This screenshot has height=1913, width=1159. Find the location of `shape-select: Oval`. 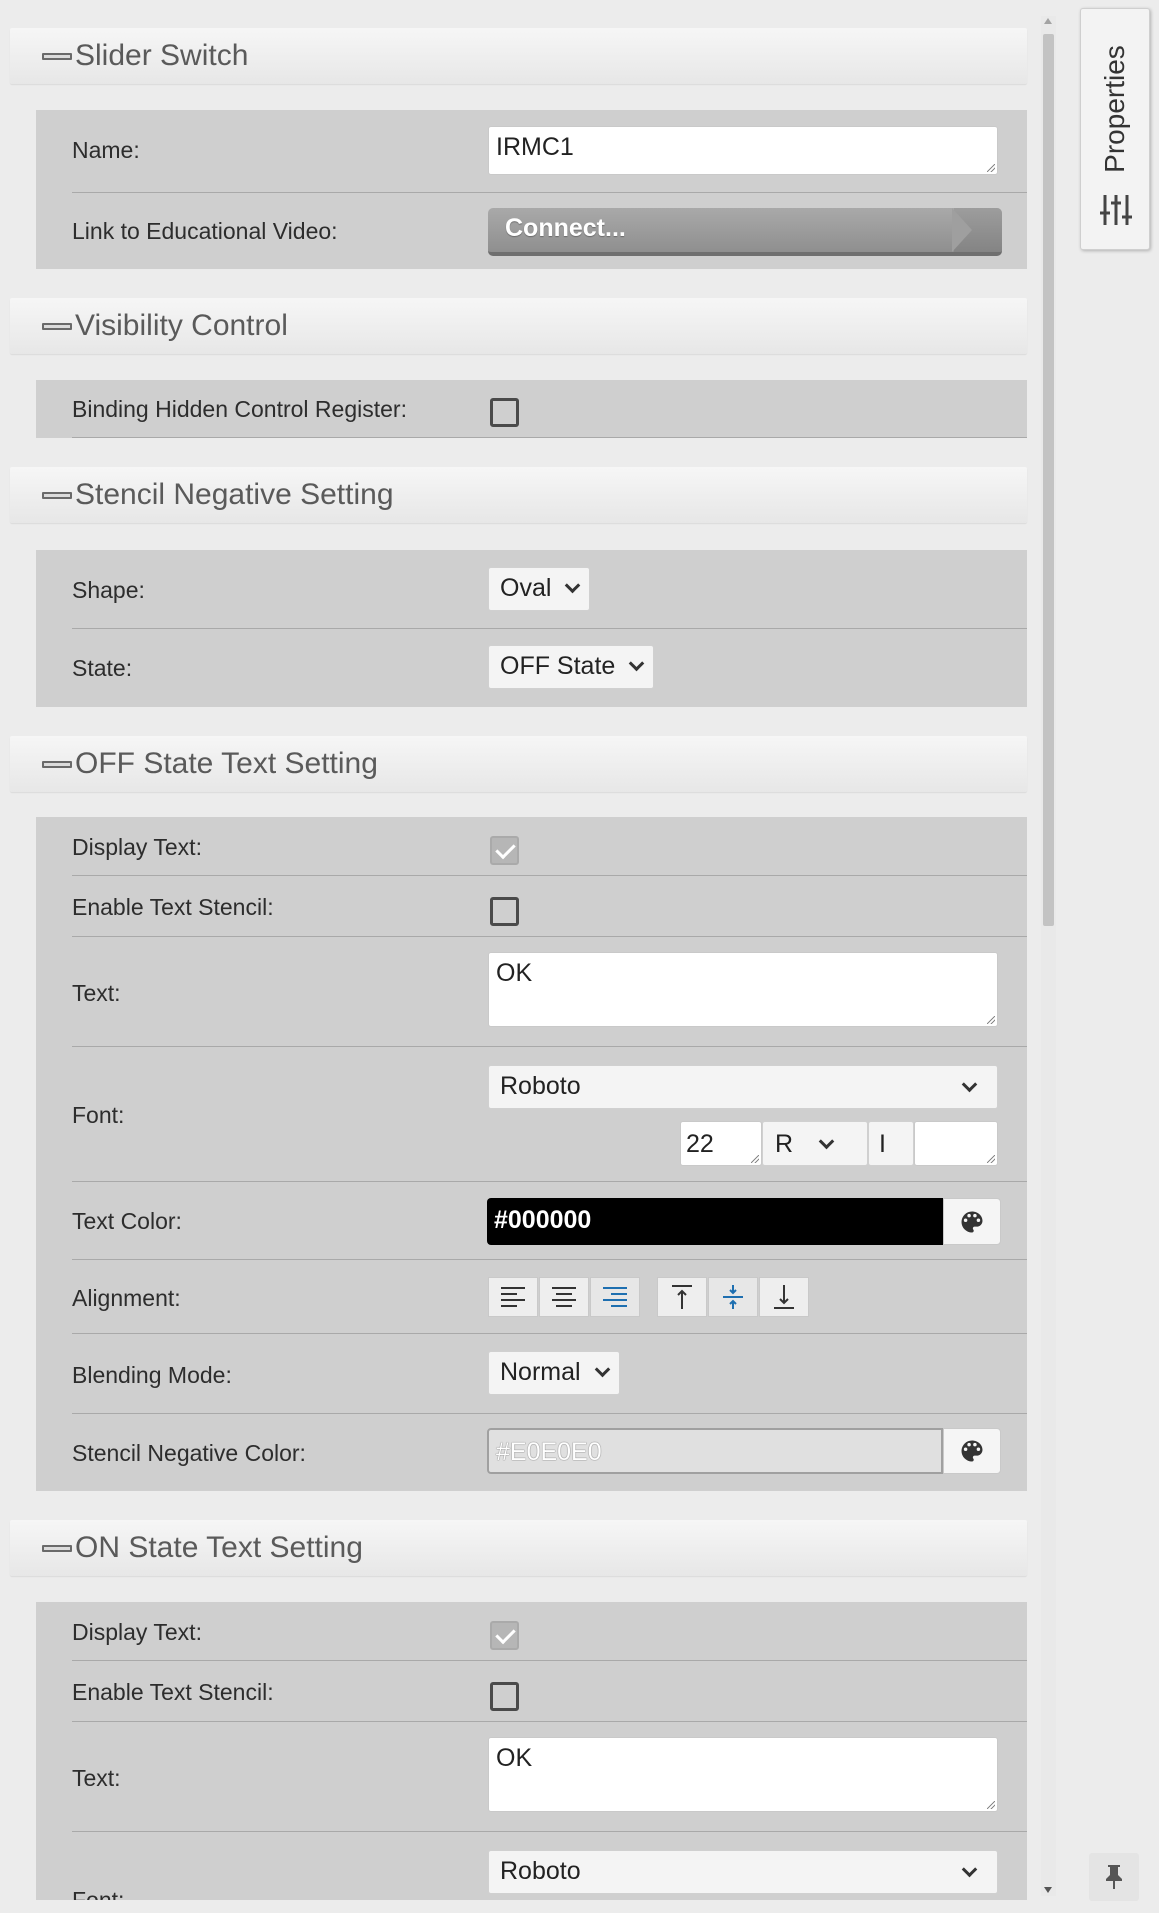

shape-select: Oval is located at coordinates (539, 589).